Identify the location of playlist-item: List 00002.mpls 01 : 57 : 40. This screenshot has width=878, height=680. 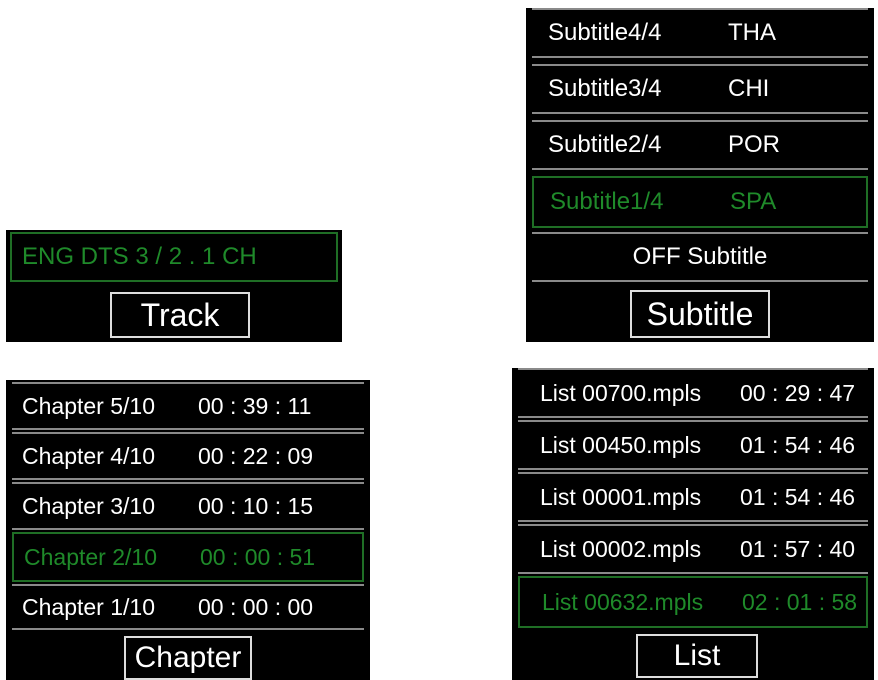
(693, 549).